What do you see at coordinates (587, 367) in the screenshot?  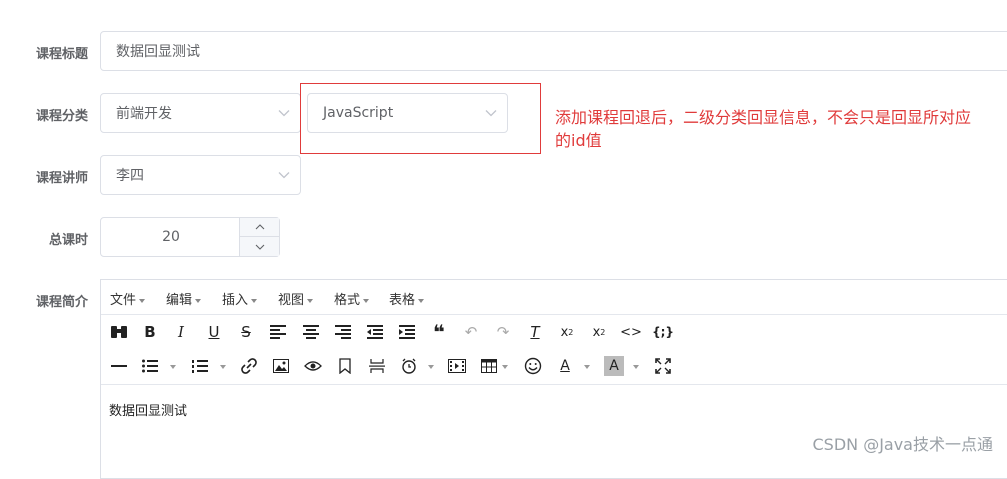 I see `text-color-dropdown` at bounding box center [587, 367].